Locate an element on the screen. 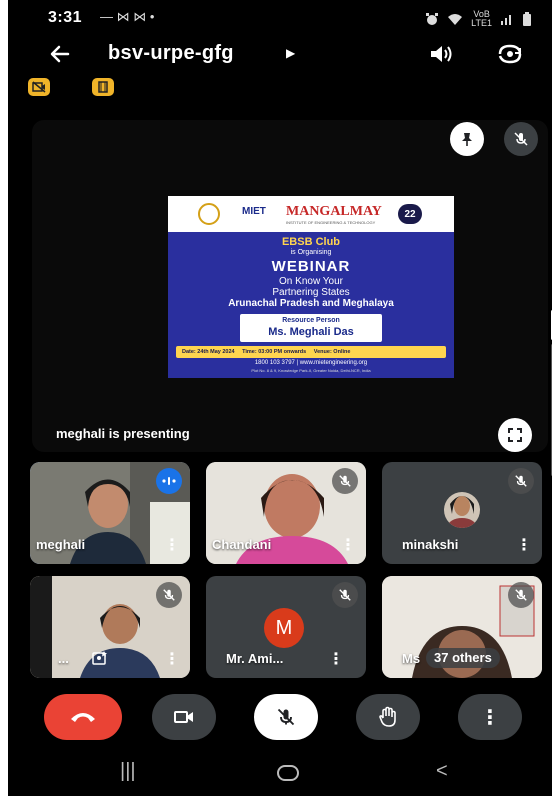  meeting-code: bsv-urpe-gfg is located at coordinates (171, 53).